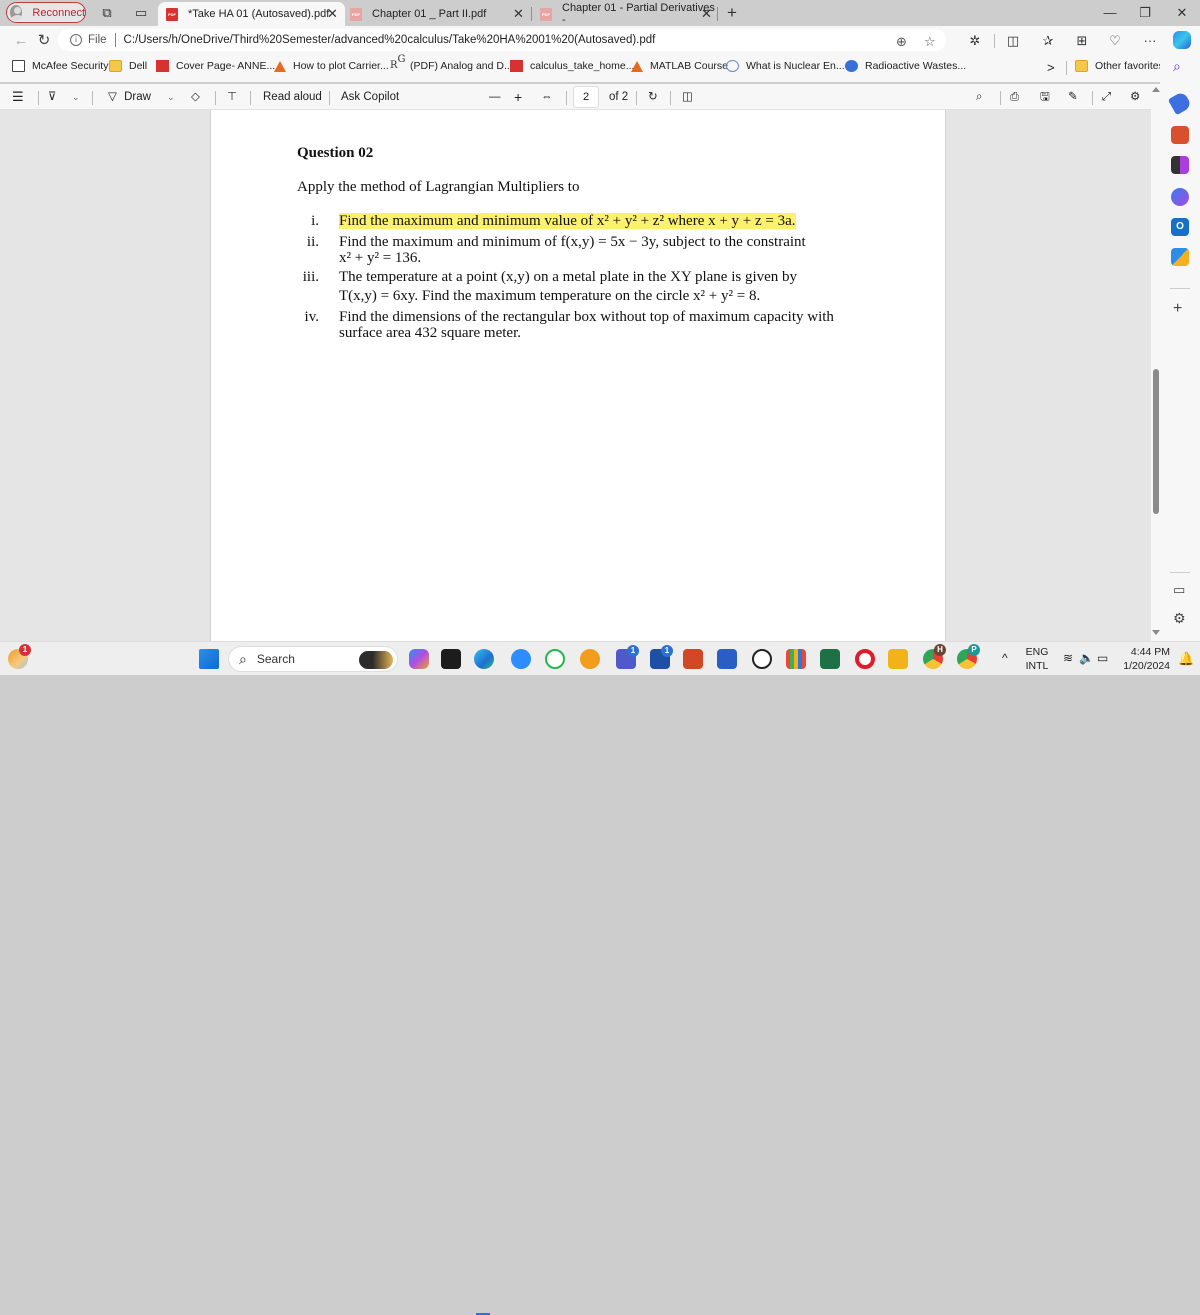  I want to click on print-icon: ⎙, so click(1014, 97).